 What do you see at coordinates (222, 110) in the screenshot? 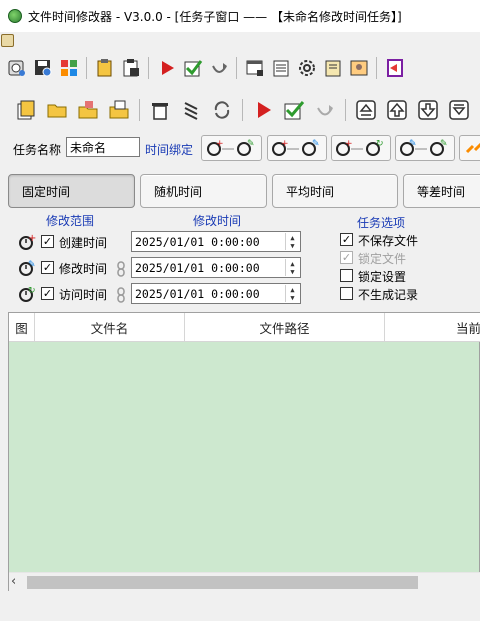
I see `refresh-icon` at bounding box center [222, 110].